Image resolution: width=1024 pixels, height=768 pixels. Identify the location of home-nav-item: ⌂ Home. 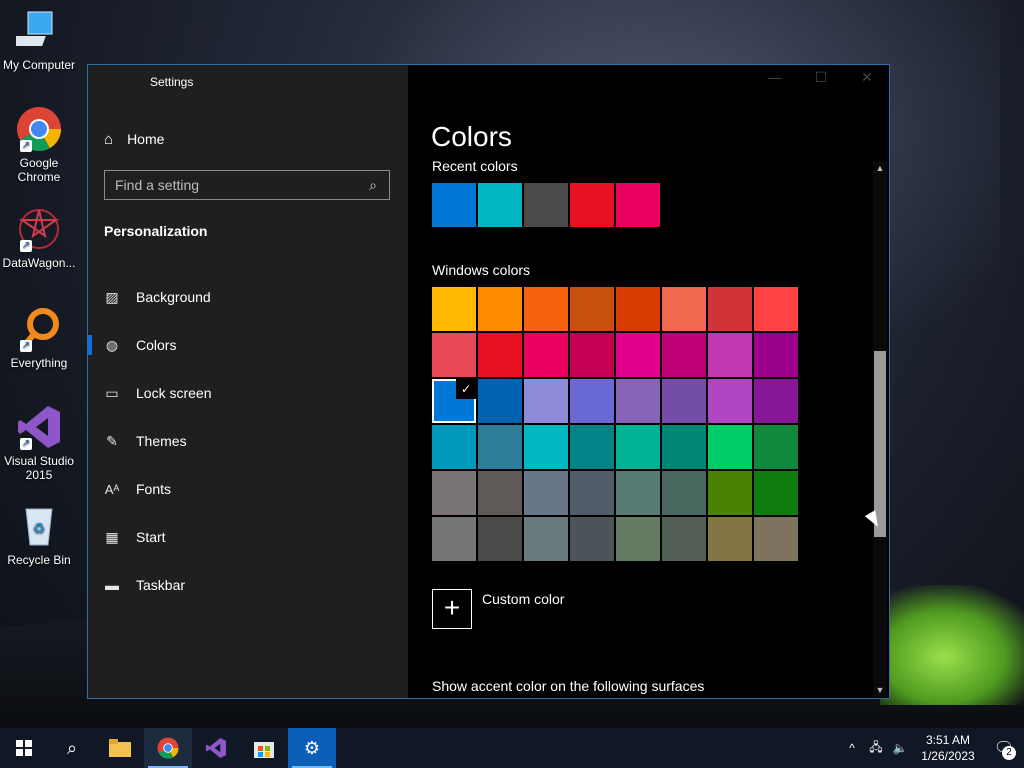
(134, 139).